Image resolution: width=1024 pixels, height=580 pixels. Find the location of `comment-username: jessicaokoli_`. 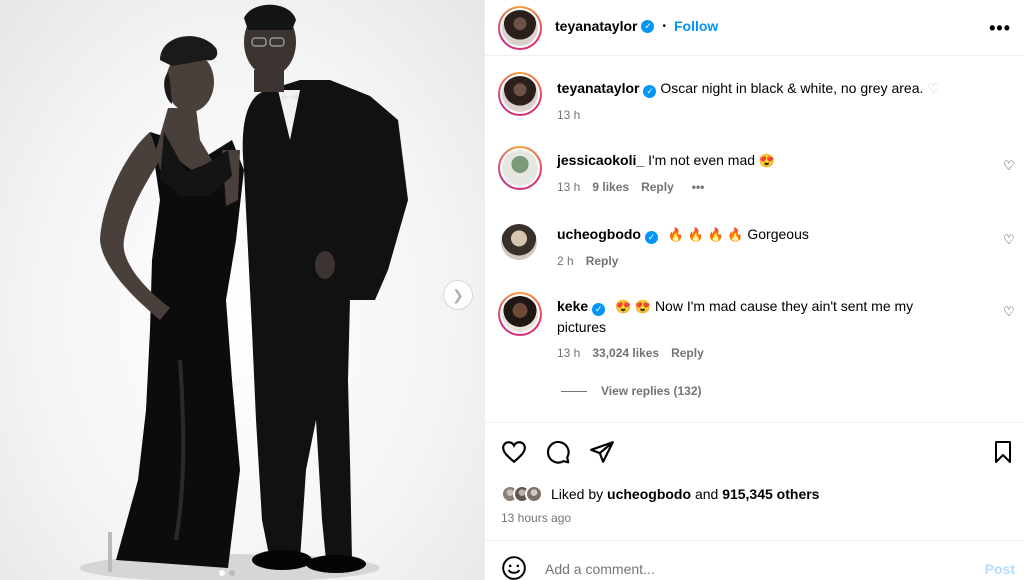

comment-username: jessicaokoli_ is located at coordinates (600, 160).